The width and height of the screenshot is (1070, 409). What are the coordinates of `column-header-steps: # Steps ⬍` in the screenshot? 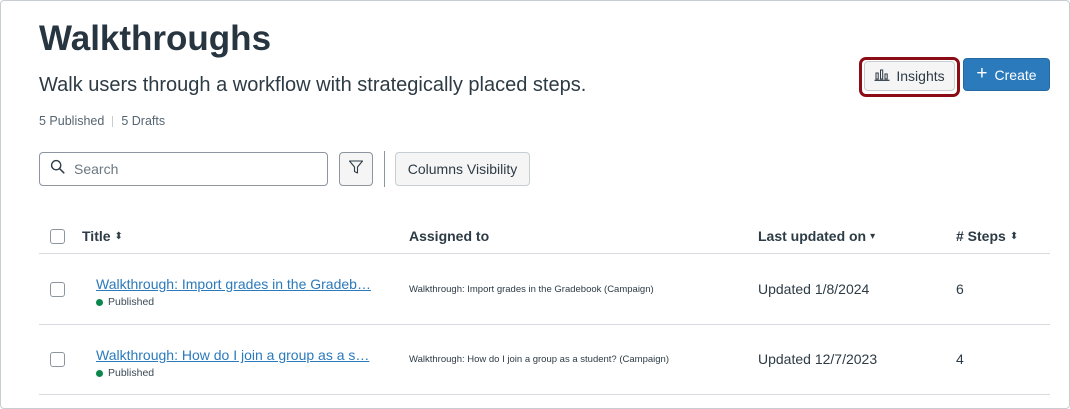 It's located at (987, 236).